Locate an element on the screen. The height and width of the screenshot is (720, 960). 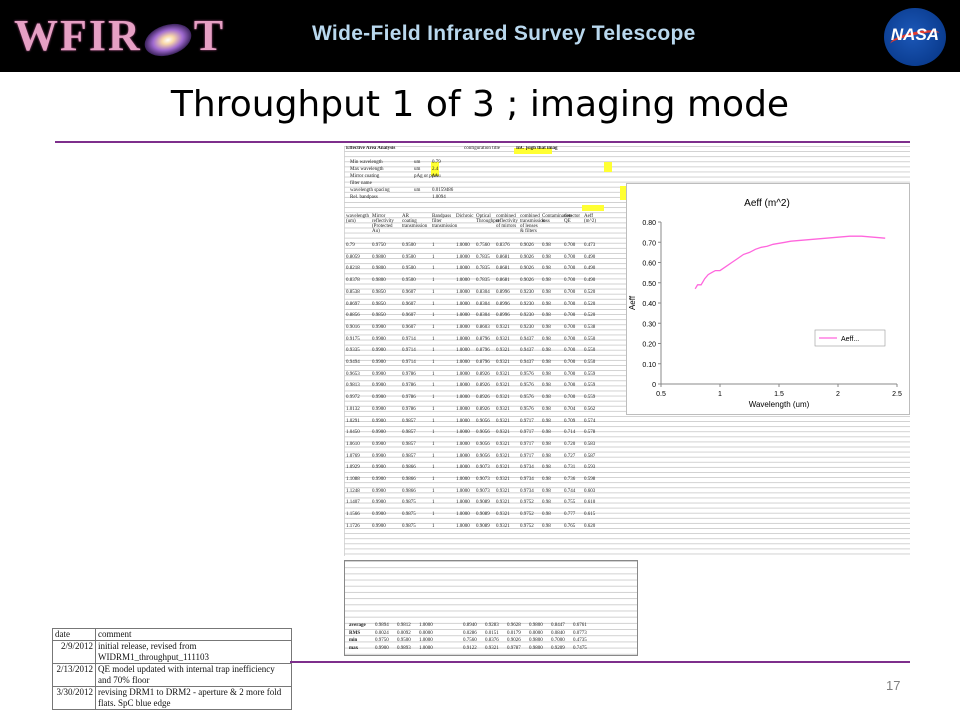
param-value: 1.0094 is located at coordinates (439, 197).